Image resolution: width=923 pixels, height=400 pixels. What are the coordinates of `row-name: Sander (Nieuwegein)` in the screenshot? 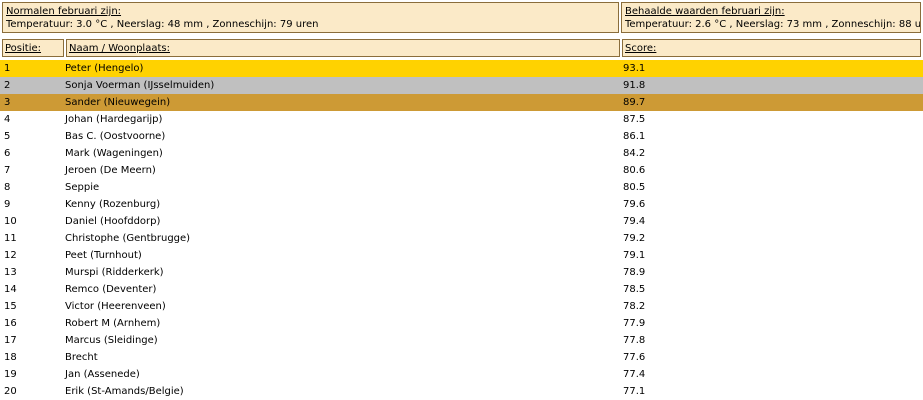 It's located at (118, 102).